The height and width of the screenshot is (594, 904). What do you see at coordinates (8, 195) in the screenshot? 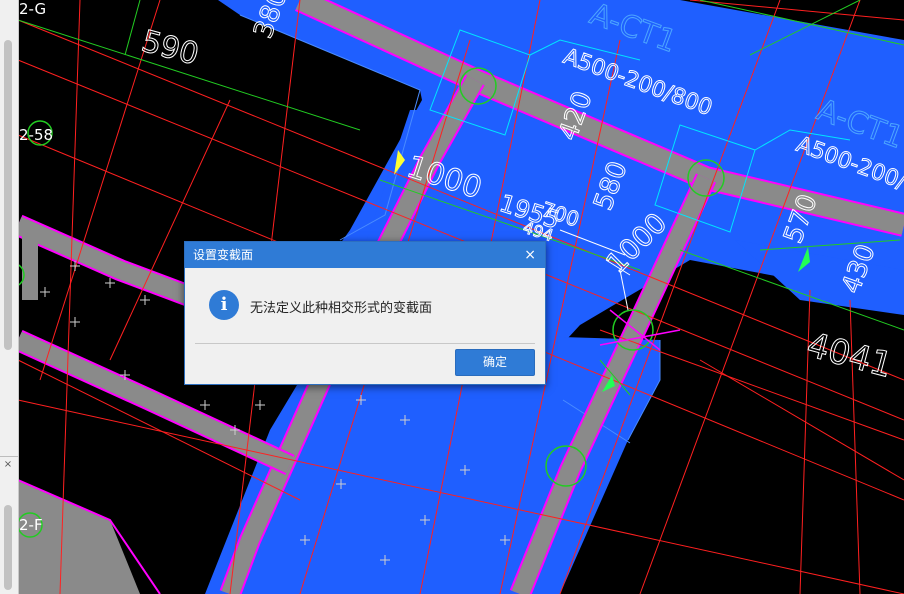
I see `panel-scrollbar-top` at bounding box center [8, 195].